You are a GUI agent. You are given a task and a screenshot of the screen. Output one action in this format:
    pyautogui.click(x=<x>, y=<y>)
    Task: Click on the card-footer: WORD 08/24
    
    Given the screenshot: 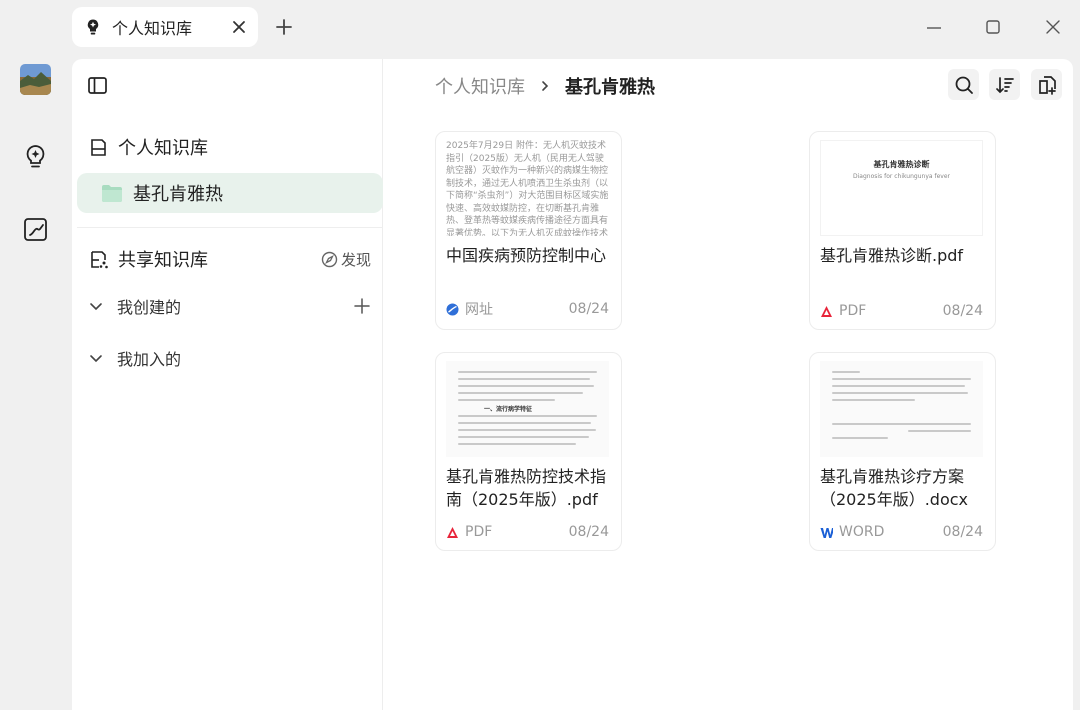 What is the action you would take?
    pyautogui.click(x=901, y=532)
    